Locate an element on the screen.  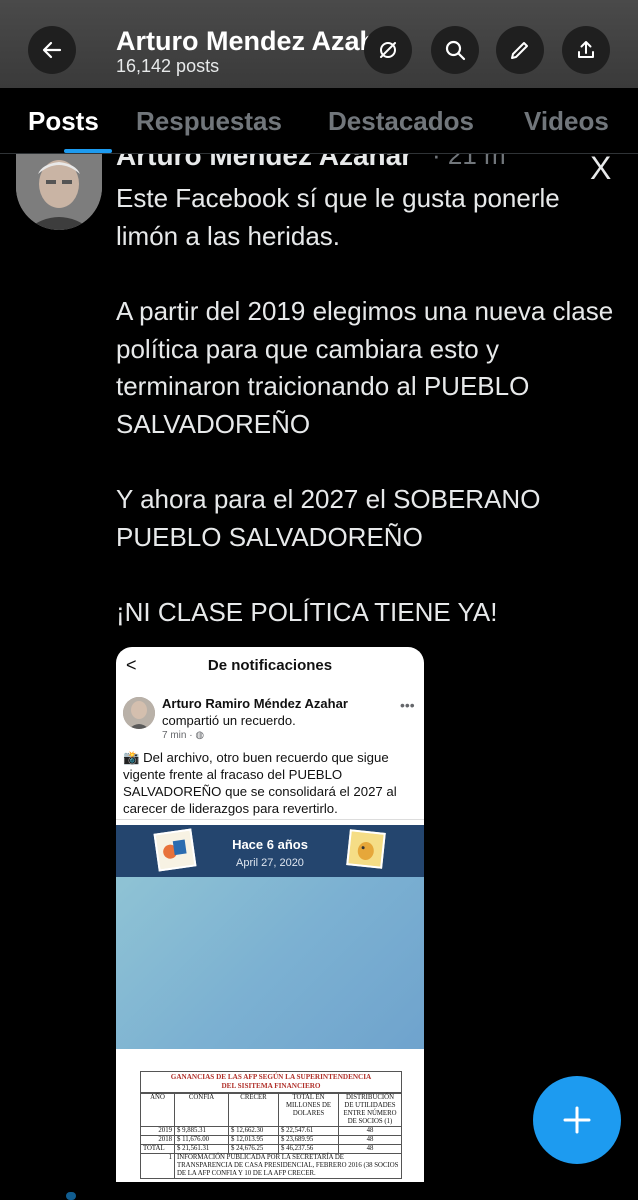
grok-button is located at coordinates (388, 50).